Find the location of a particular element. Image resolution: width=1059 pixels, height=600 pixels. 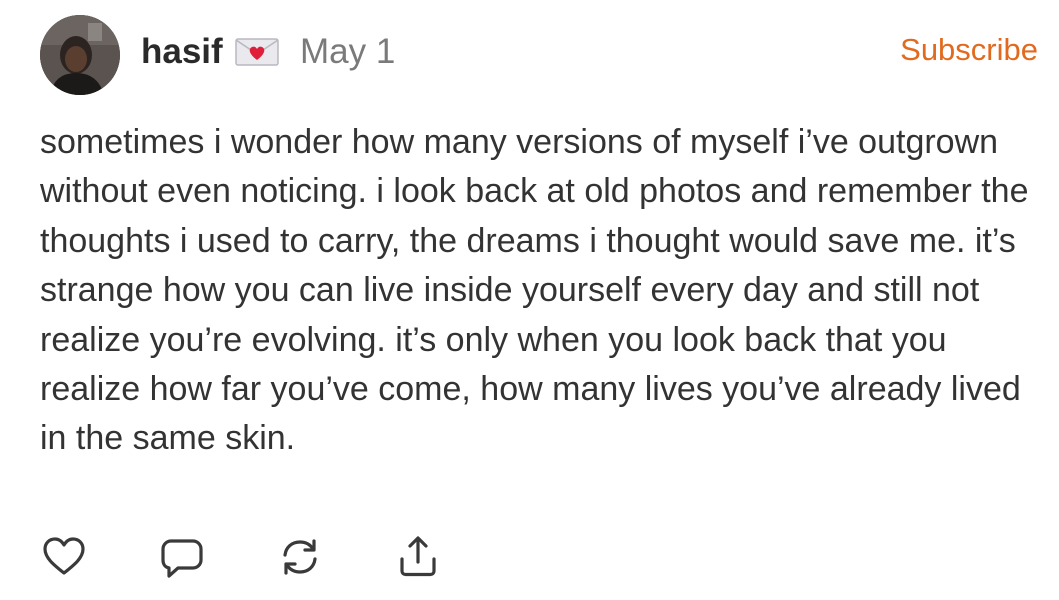

restack-icon is located at coordinates (300, 557).